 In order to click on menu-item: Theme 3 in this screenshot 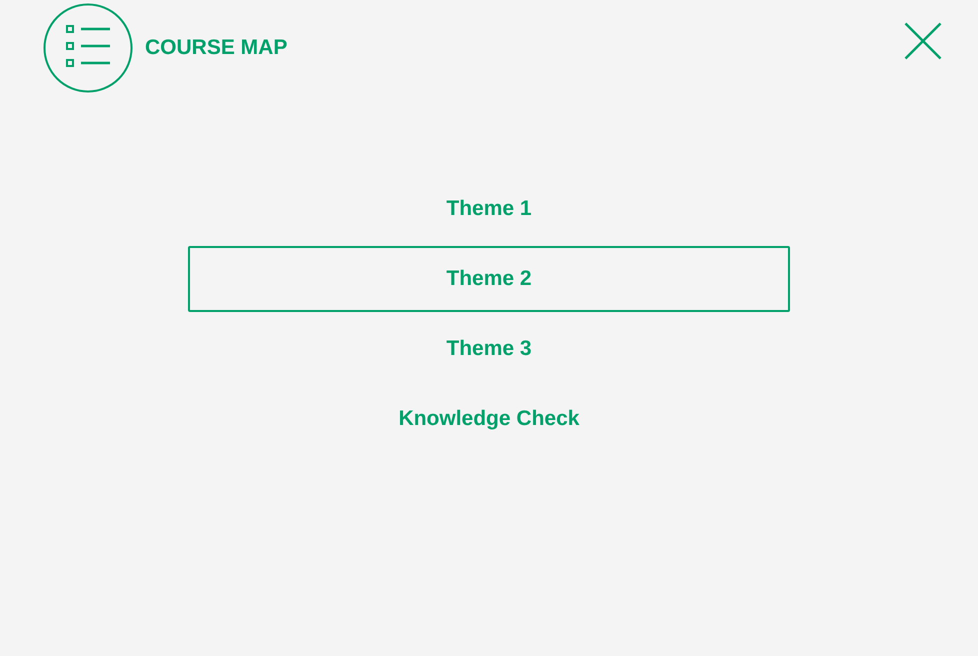, I will do `click(489, 349)`.